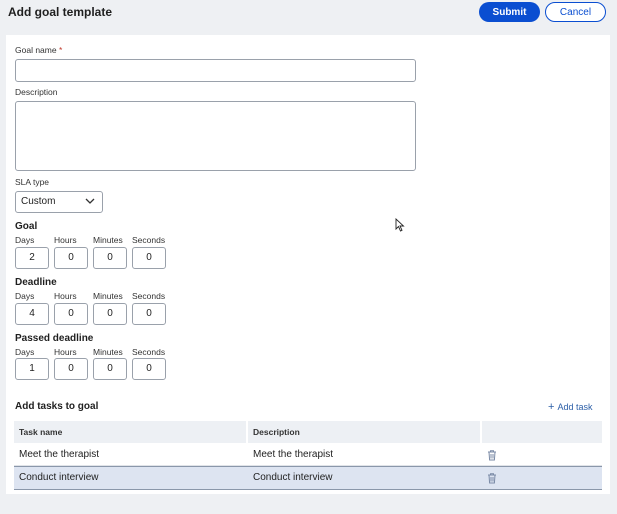 This screenshot has height=514, width=617. What do you see at coordinates (215, 136) in the screenshot?
I see `description-textarea` at bounding box center [215, 136].